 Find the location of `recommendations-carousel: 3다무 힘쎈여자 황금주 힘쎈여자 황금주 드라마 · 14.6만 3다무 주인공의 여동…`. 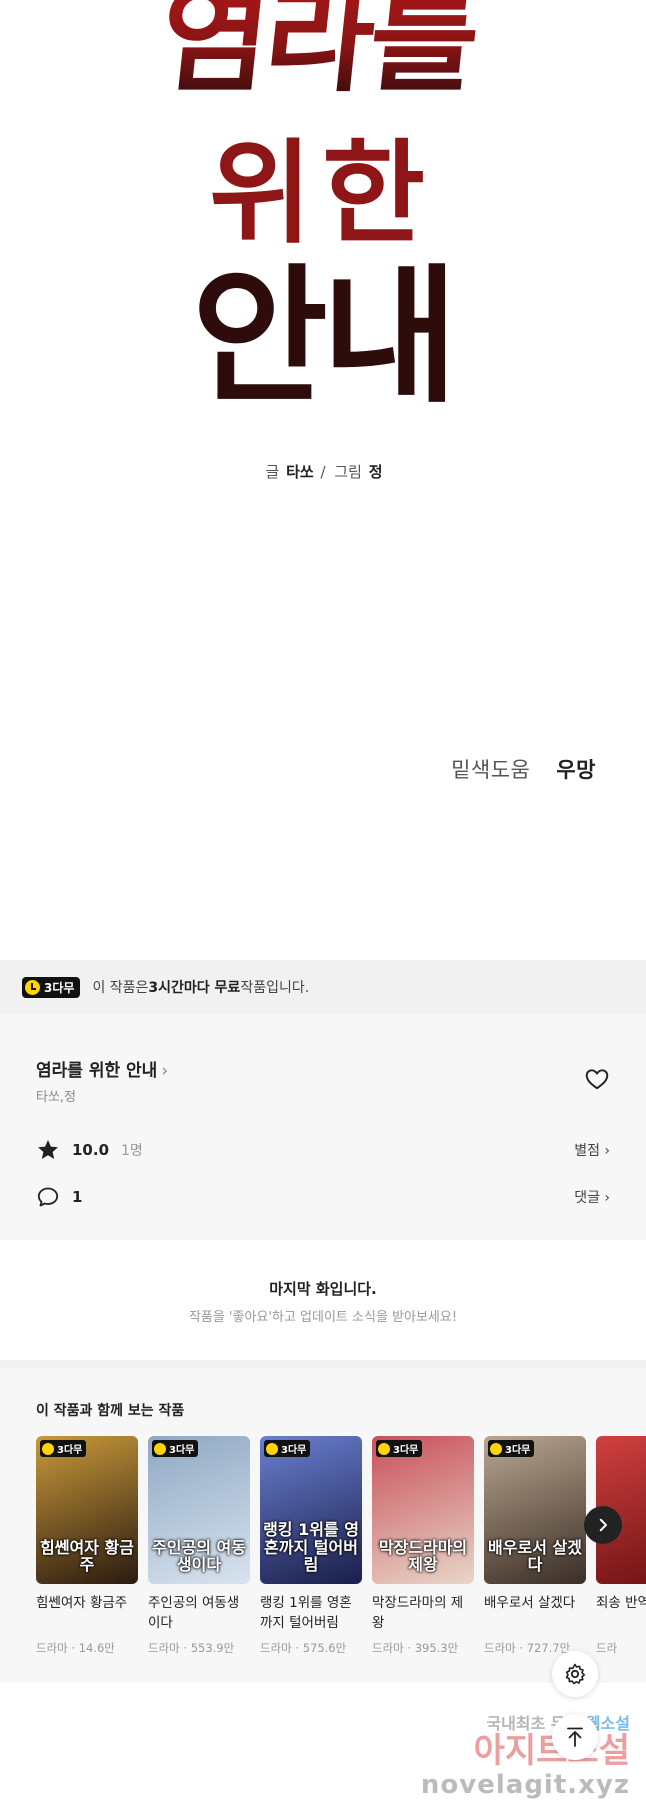

recommendations-carousel: 3다무 힘쎈여자 황금주 힘쎈여자 황금주 드라마 · 14.6만 3다무 주인공의 여동… is located at coordinates (341, 1556).